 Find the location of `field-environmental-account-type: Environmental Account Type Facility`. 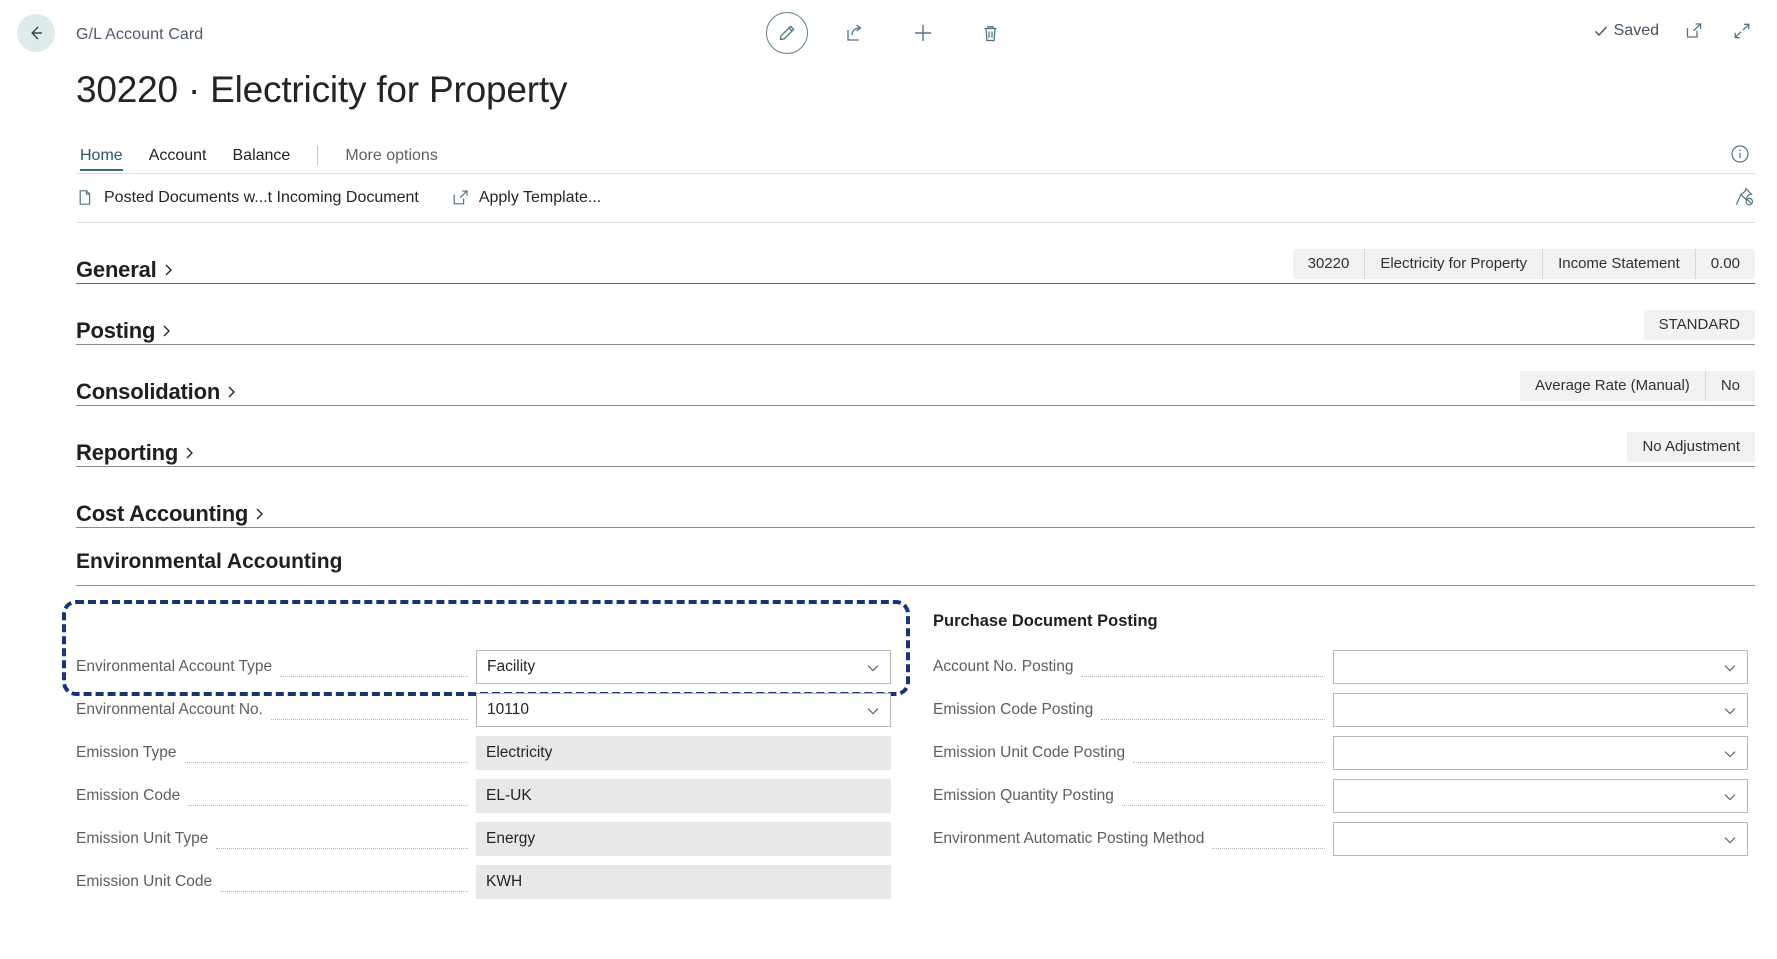

field-environmental-account-type: Environmental Account Type Facility is located at coordinates (483, 667).